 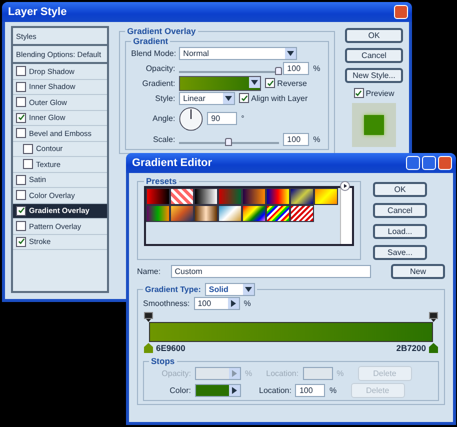 I want to click on gradient-swatch, so click(x=220, y=83).